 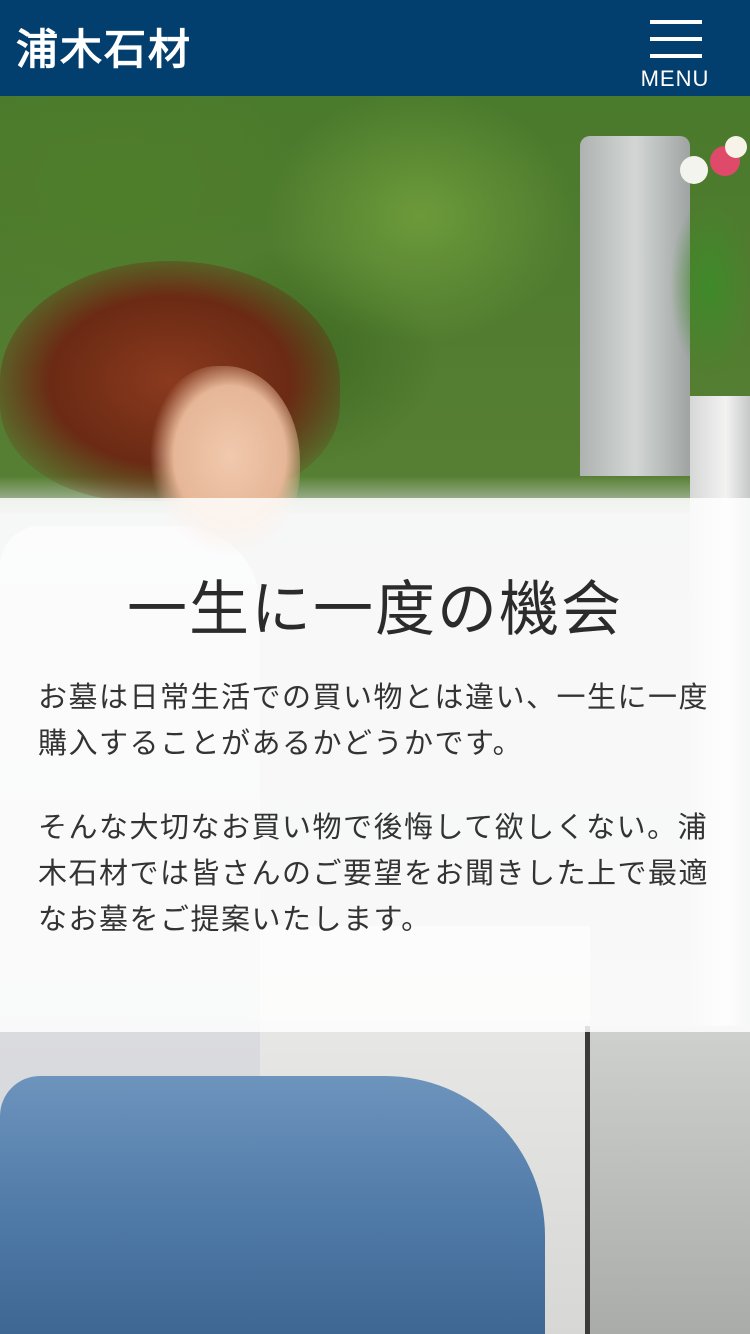 What do you see at coordinates (676, 39) in the screenshot?
I see `hamburger-icon` at bounding box center [676, 39].